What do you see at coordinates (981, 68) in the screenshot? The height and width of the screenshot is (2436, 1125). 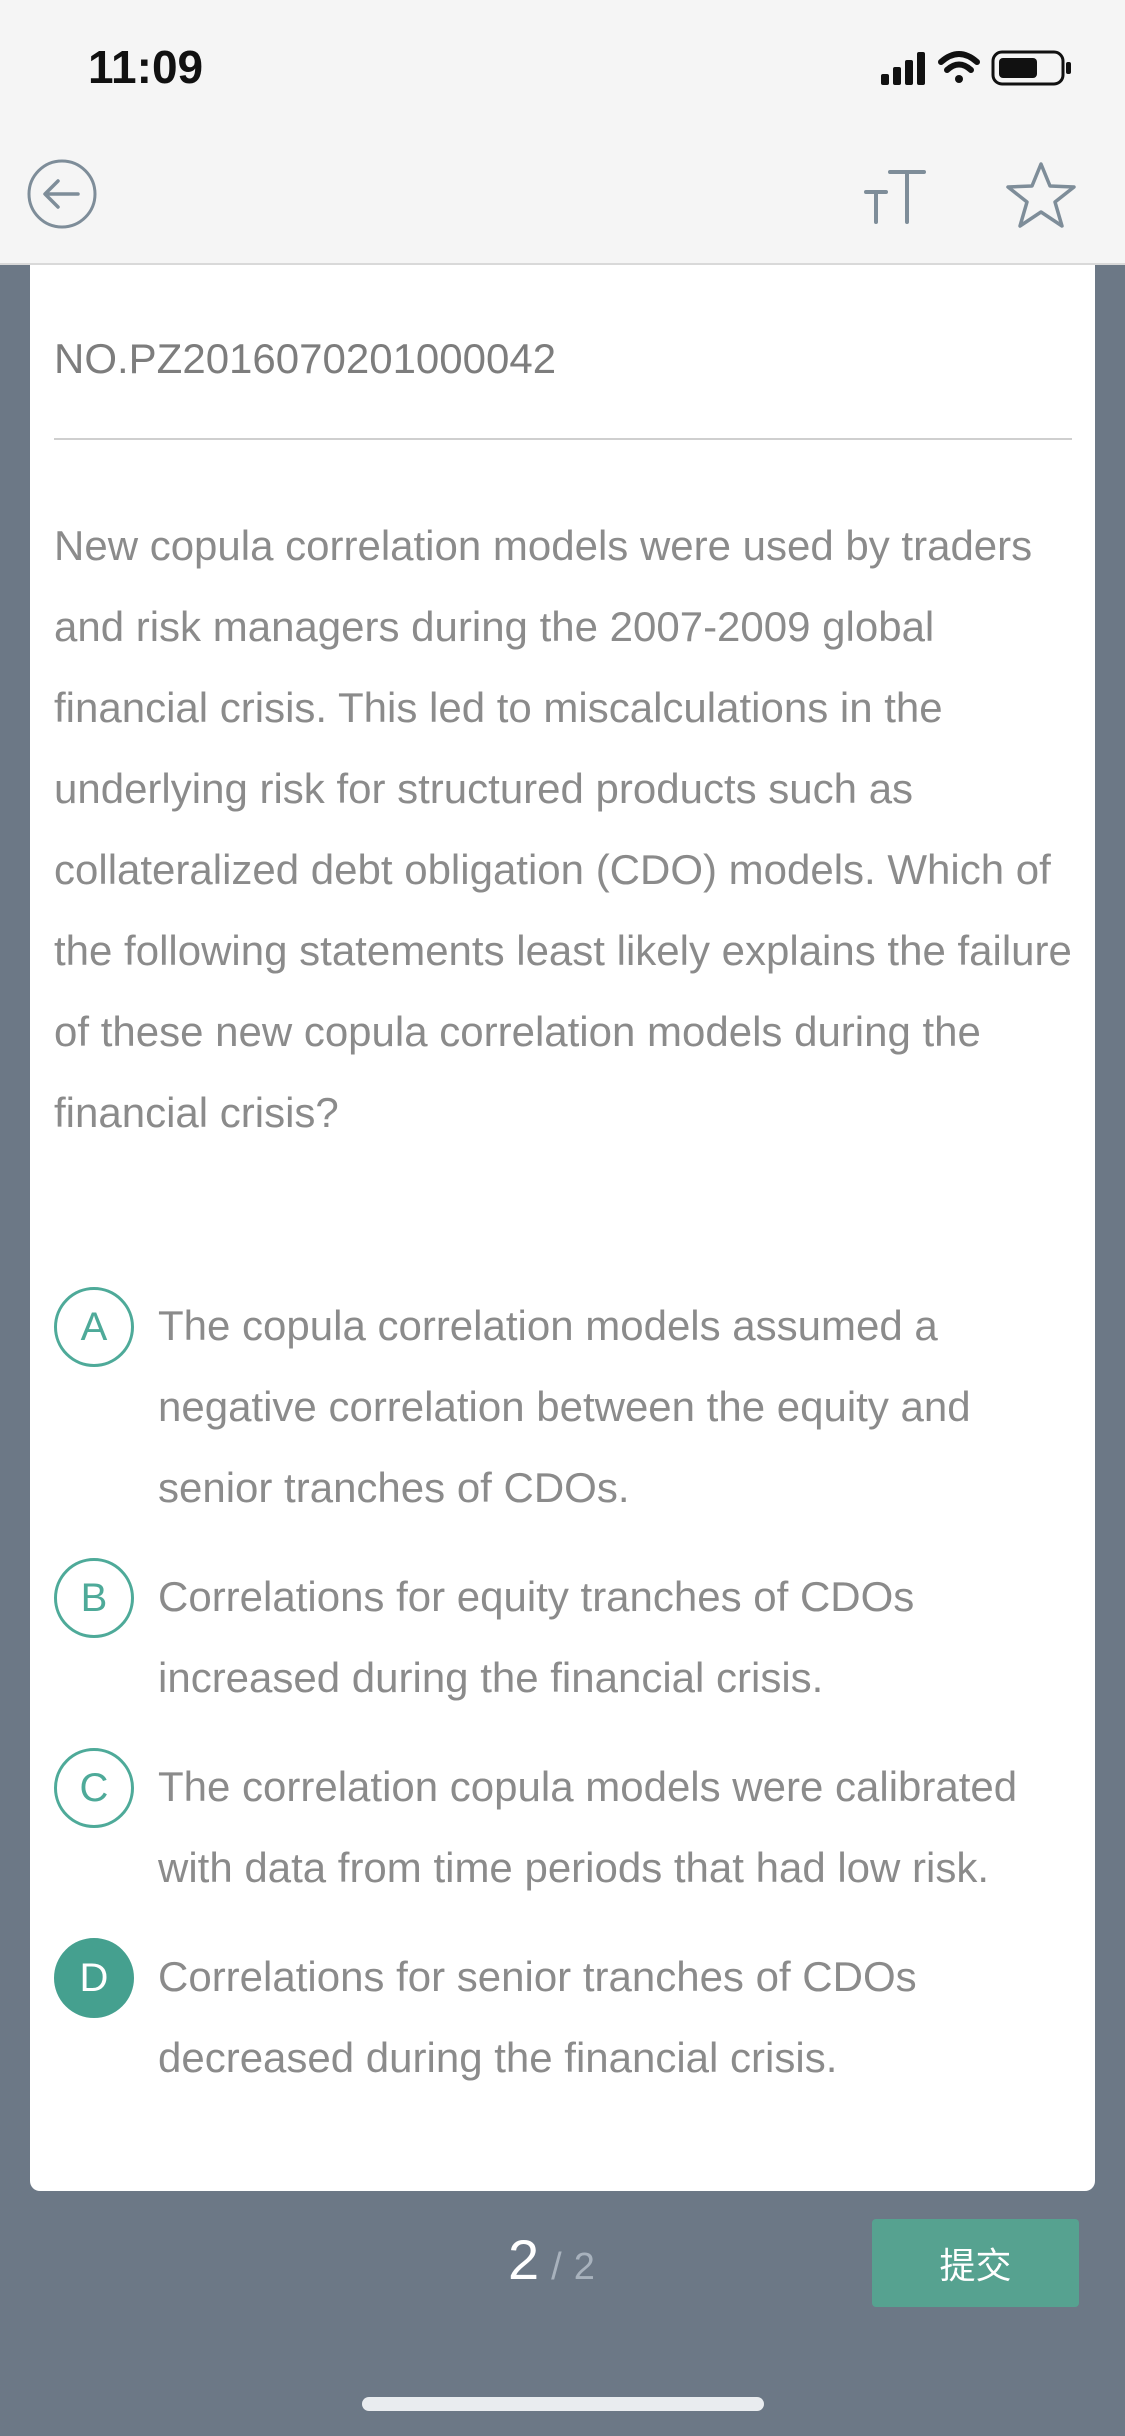 I see `status-icons` at bounding box center [981, 68].